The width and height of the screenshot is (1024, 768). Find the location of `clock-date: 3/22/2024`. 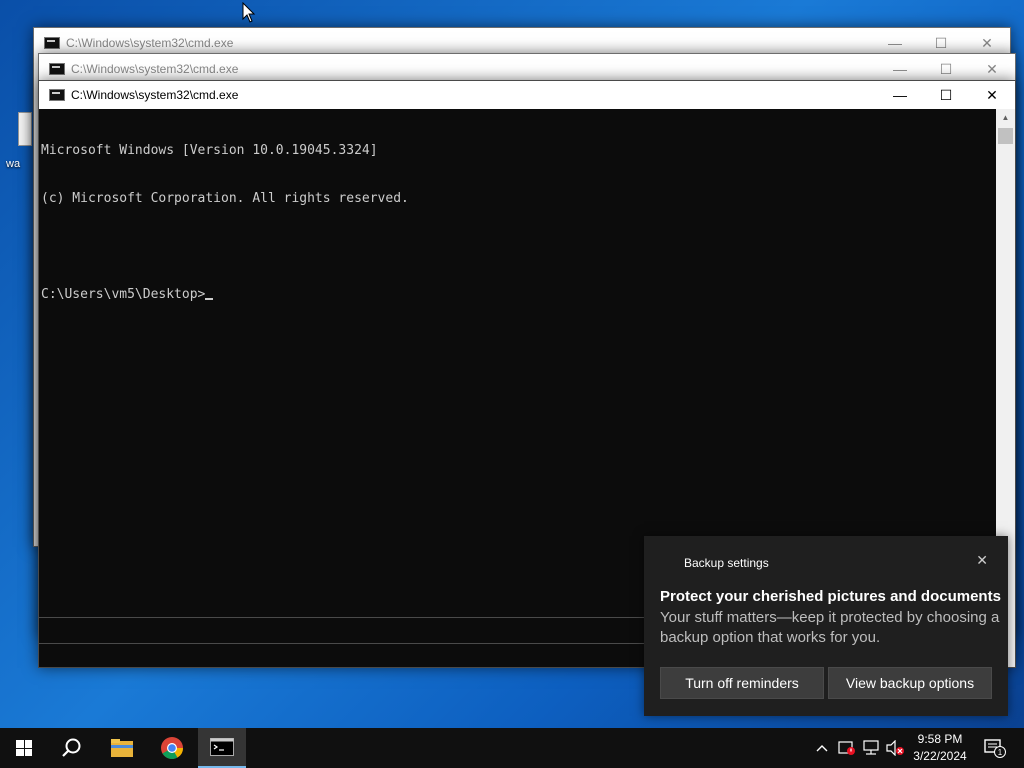

clock-date: 3/22/2024 is located at coordinates (940, 756).